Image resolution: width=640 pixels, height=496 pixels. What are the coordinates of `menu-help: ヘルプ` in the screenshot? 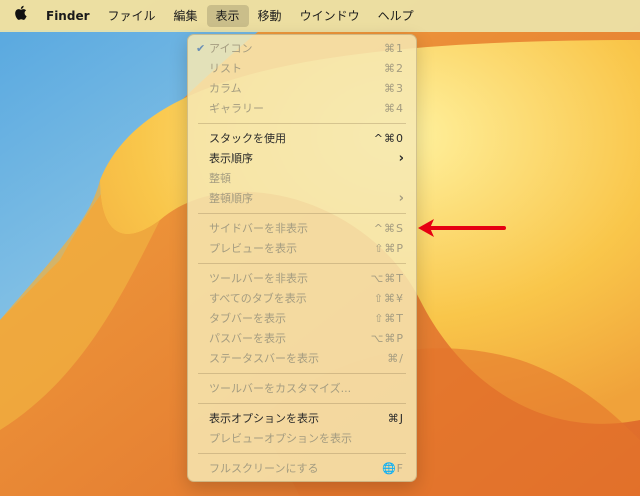 It's located at (396, 16).